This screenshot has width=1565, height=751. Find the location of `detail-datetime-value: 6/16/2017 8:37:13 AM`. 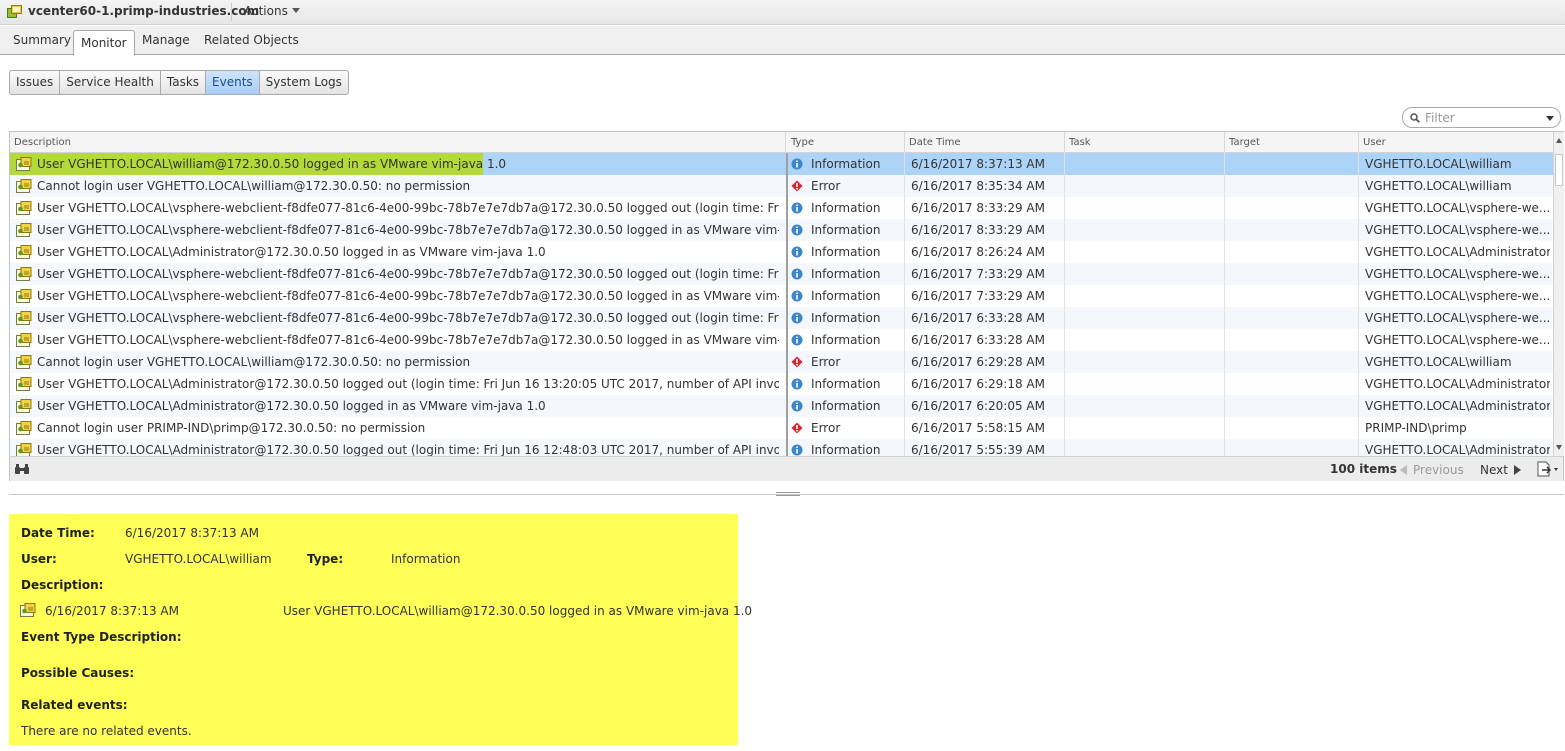

detail-datetime-value: 6/16/2017 8:37:13 AM is located at coordinates (192, 533).